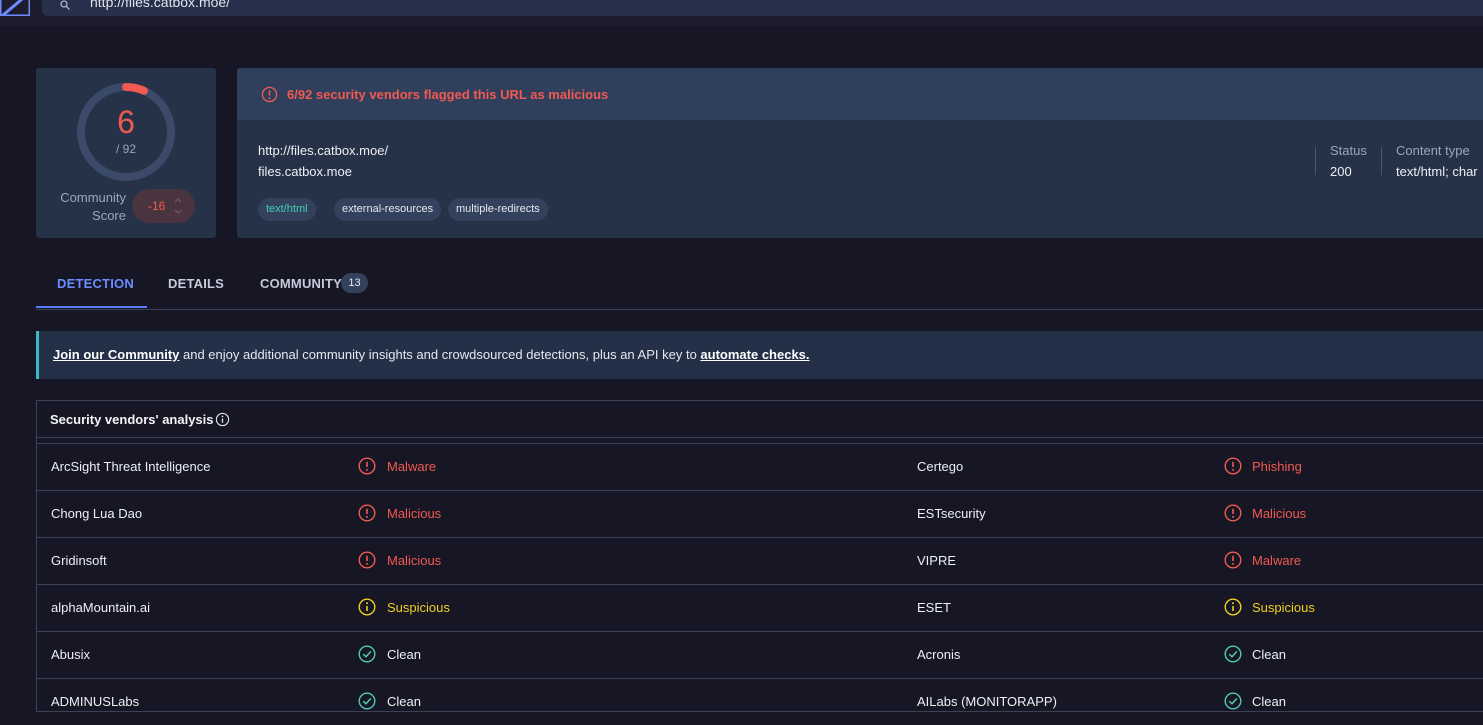 This screenshot has width=1483, height=725. I want to click on vendor-name: ADMINUSLabs, so click(95, 701).